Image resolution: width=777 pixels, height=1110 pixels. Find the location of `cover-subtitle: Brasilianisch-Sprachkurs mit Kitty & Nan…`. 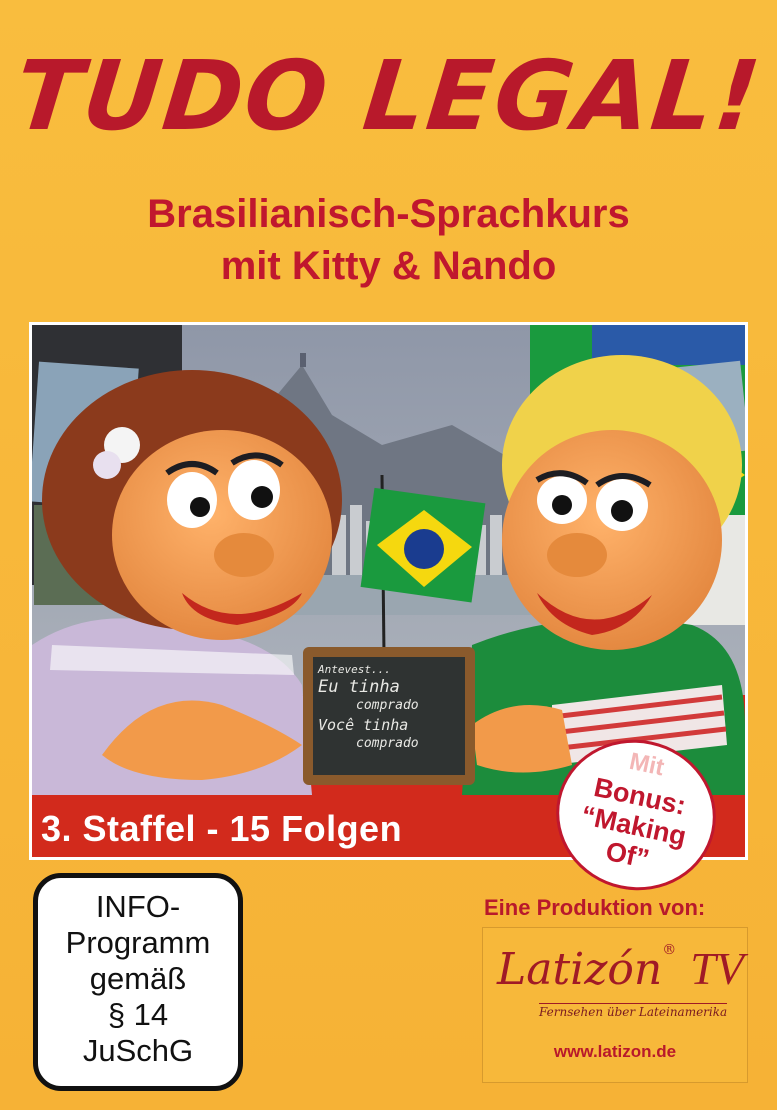

cover-subtitle: Brasilianisch-Sprachkurs mit Kitty & Nan… is located at coordinates (388, 240).